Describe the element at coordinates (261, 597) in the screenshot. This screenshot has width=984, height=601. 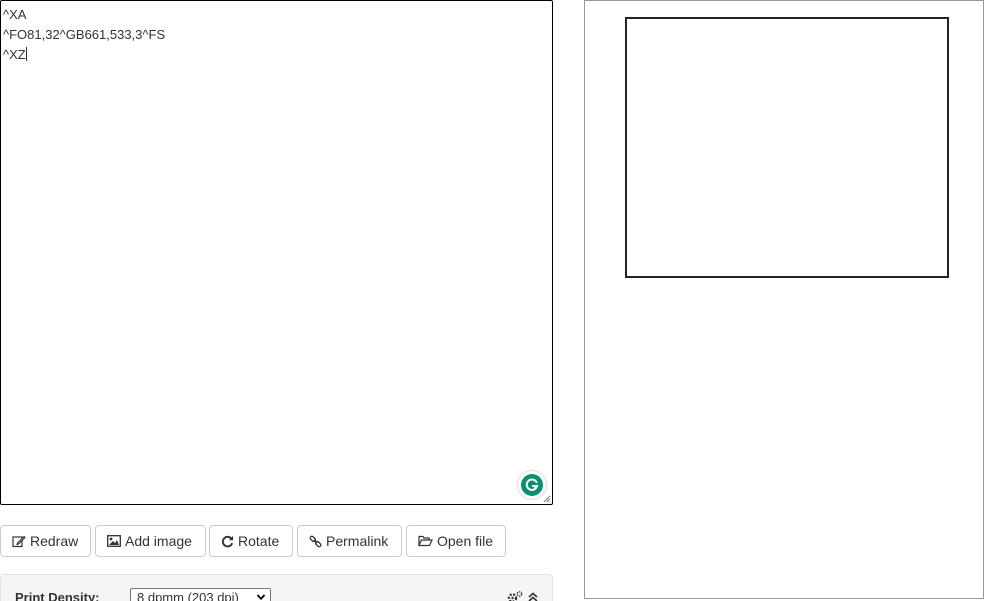
I see `chevron-down-icon` at that location.